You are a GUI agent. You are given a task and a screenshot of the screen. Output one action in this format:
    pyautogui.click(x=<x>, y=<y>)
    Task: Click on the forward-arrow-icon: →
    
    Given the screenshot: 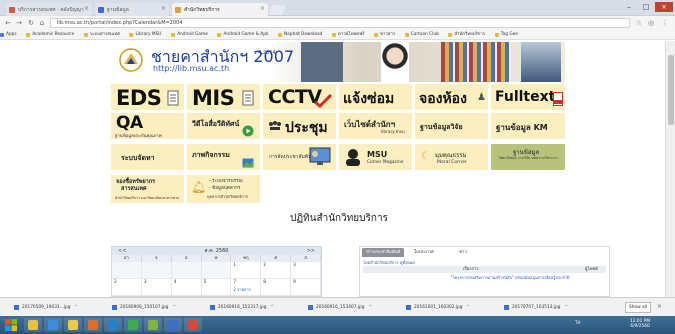 What is the action you would take?
    pyautogui.click(x=19, y=23)
    